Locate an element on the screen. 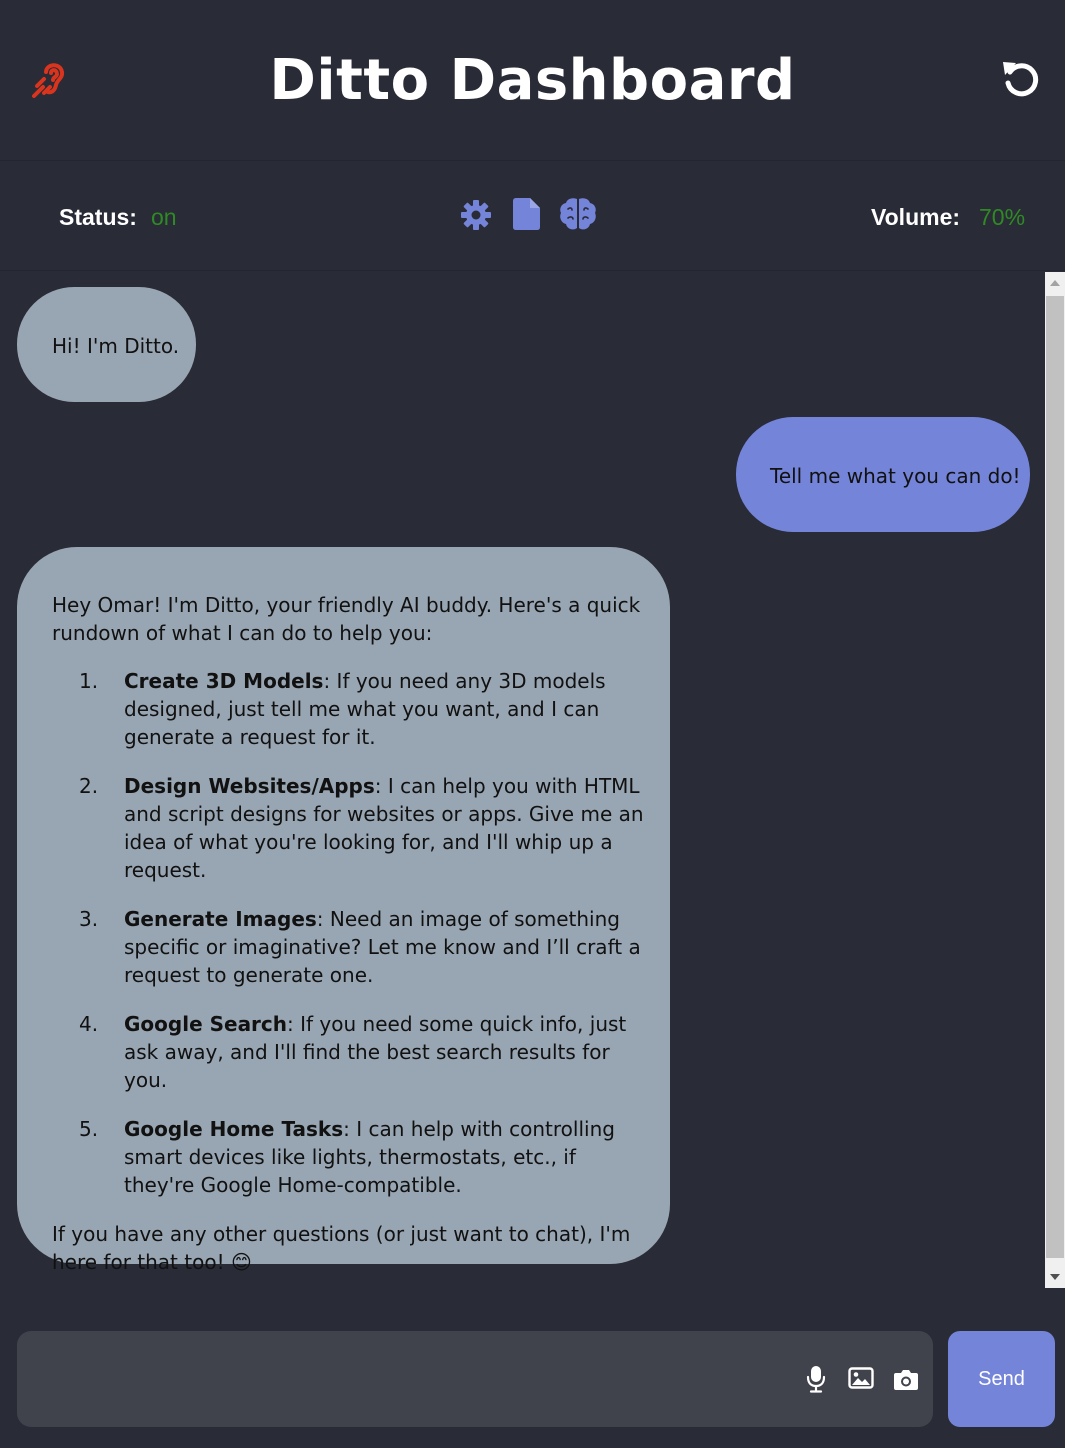 The image size is (1065, 1448). user-message: Tell me what you can do! is located at coordinates (883, 474).